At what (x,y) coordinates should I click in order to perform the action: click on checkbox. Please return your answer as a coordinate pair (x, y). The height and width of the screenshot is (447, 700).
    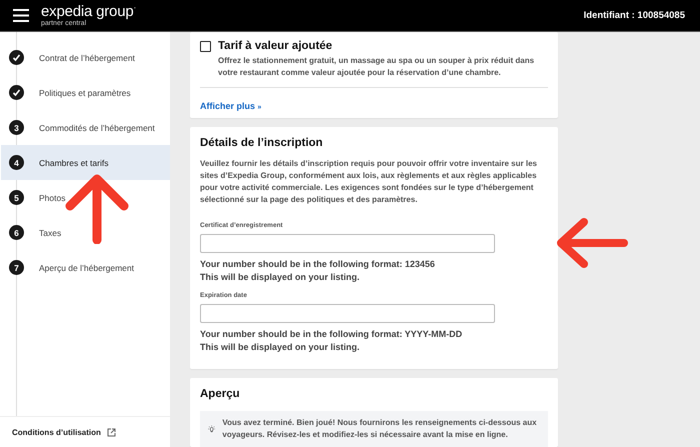
    Looking at the image, I should click on (205, 46).